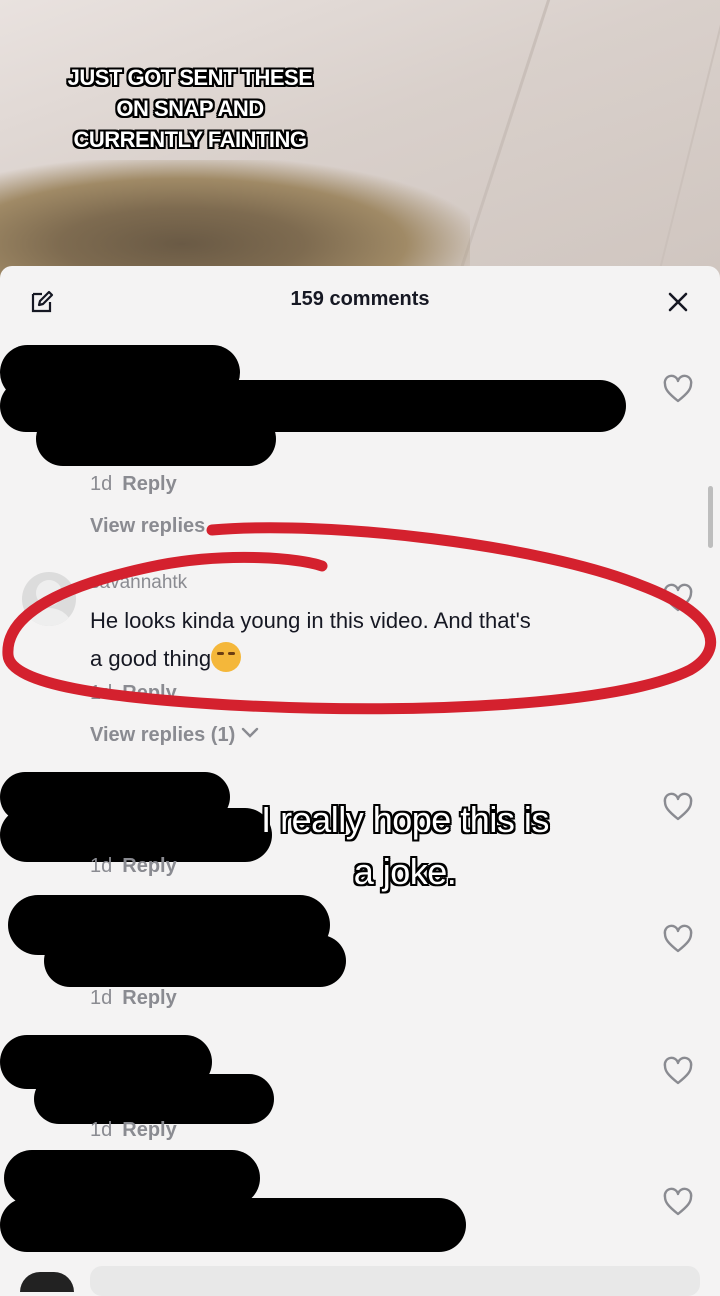 This screenshot has height=1296, width=720. Describe the element at coordinates (405, 846) in the screenshot. I see `video-subtitle: I really hope this is a joke.` at that location.